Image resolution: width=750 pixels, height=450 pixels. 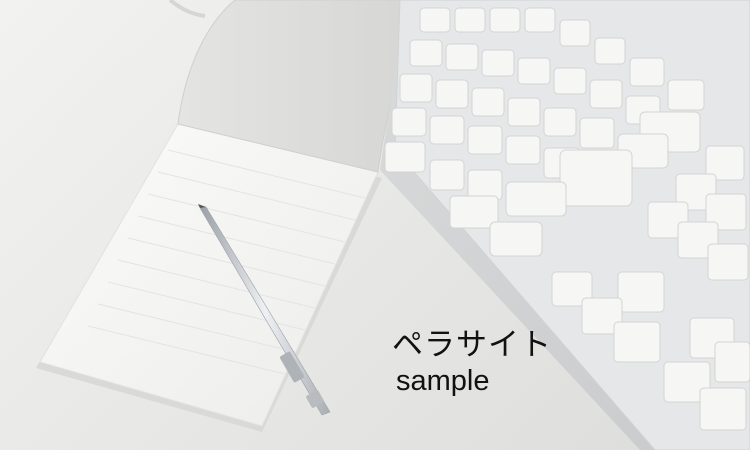 I want to click on caption-line-1: ペラサイト, so click(x=472, y=345).